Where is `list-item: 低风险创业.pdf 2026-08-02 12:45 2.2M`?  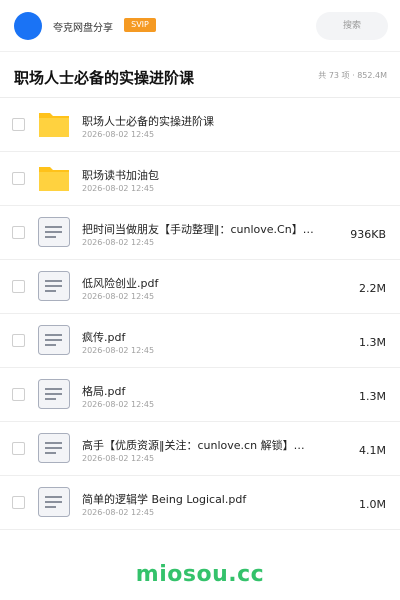
list-item: 低风险创业.pdf 2026-08-02 12:45 2.2M is located at coordinates (200, 287).